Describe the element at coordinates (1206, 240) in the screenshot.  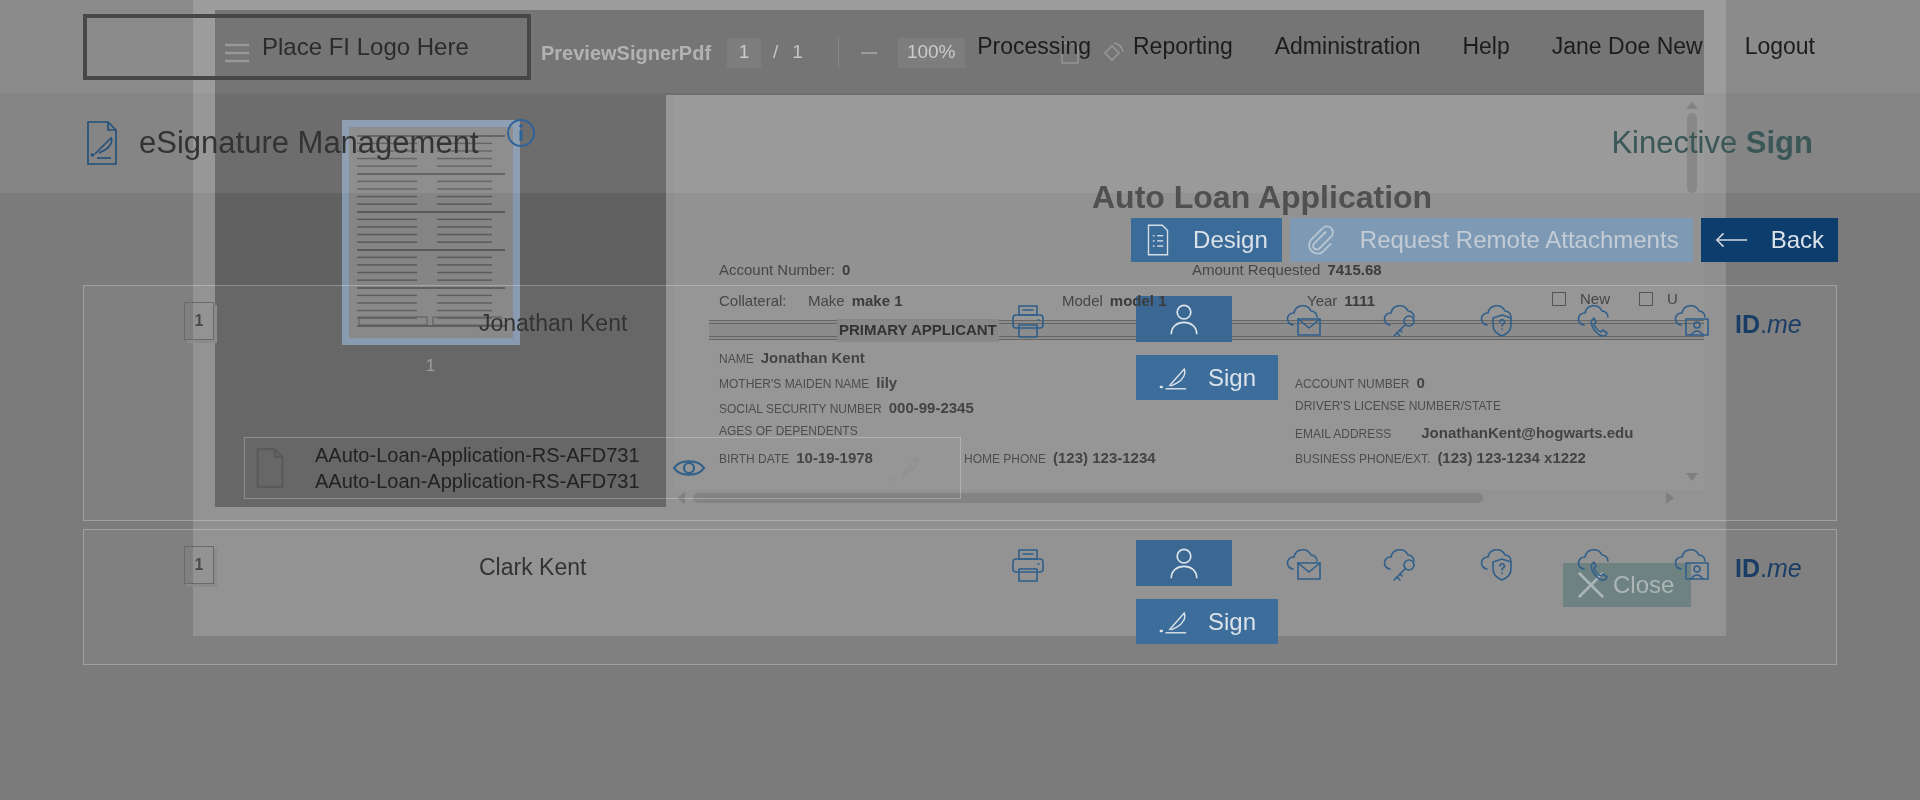
I see `design-button: Design` at that location.